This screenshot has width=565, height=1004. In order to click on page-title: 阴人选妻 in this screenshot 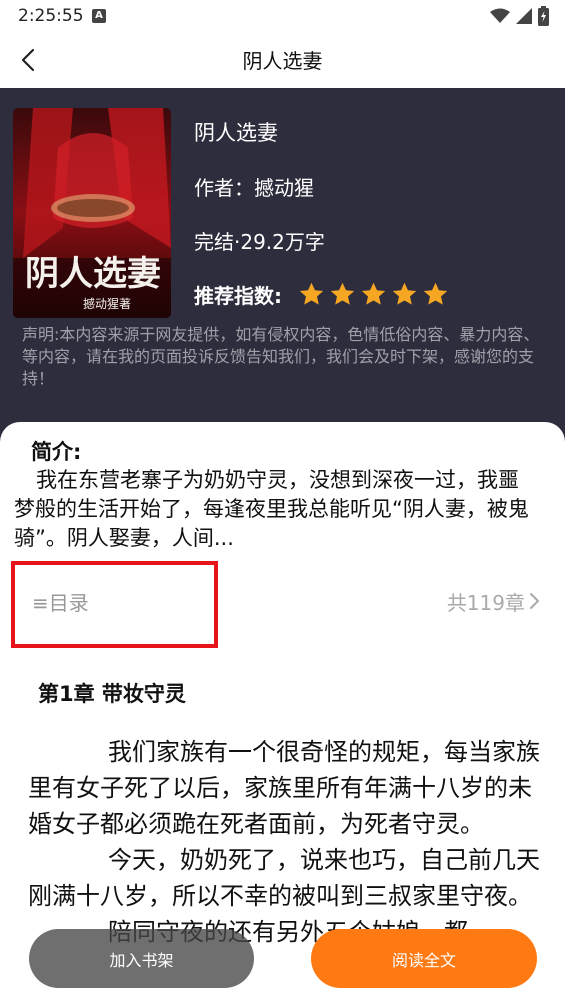, I will do `click(282, 61)`.